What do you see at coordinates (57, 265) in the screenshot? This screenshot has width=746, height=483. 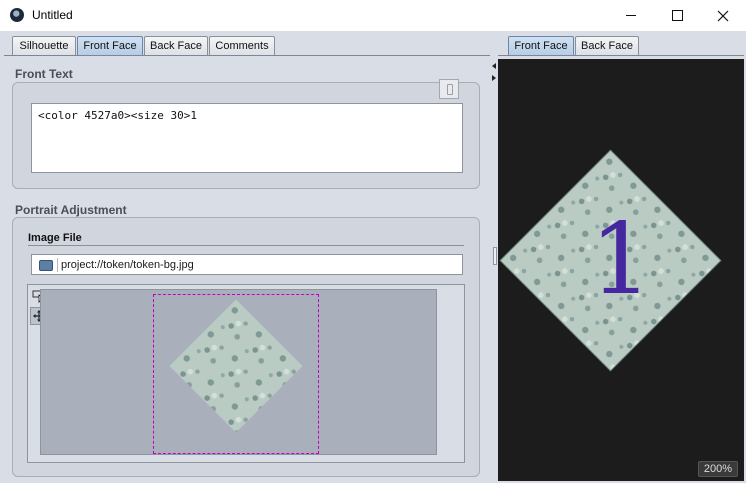 I see `path-divider` at bounding box center [57, 265].